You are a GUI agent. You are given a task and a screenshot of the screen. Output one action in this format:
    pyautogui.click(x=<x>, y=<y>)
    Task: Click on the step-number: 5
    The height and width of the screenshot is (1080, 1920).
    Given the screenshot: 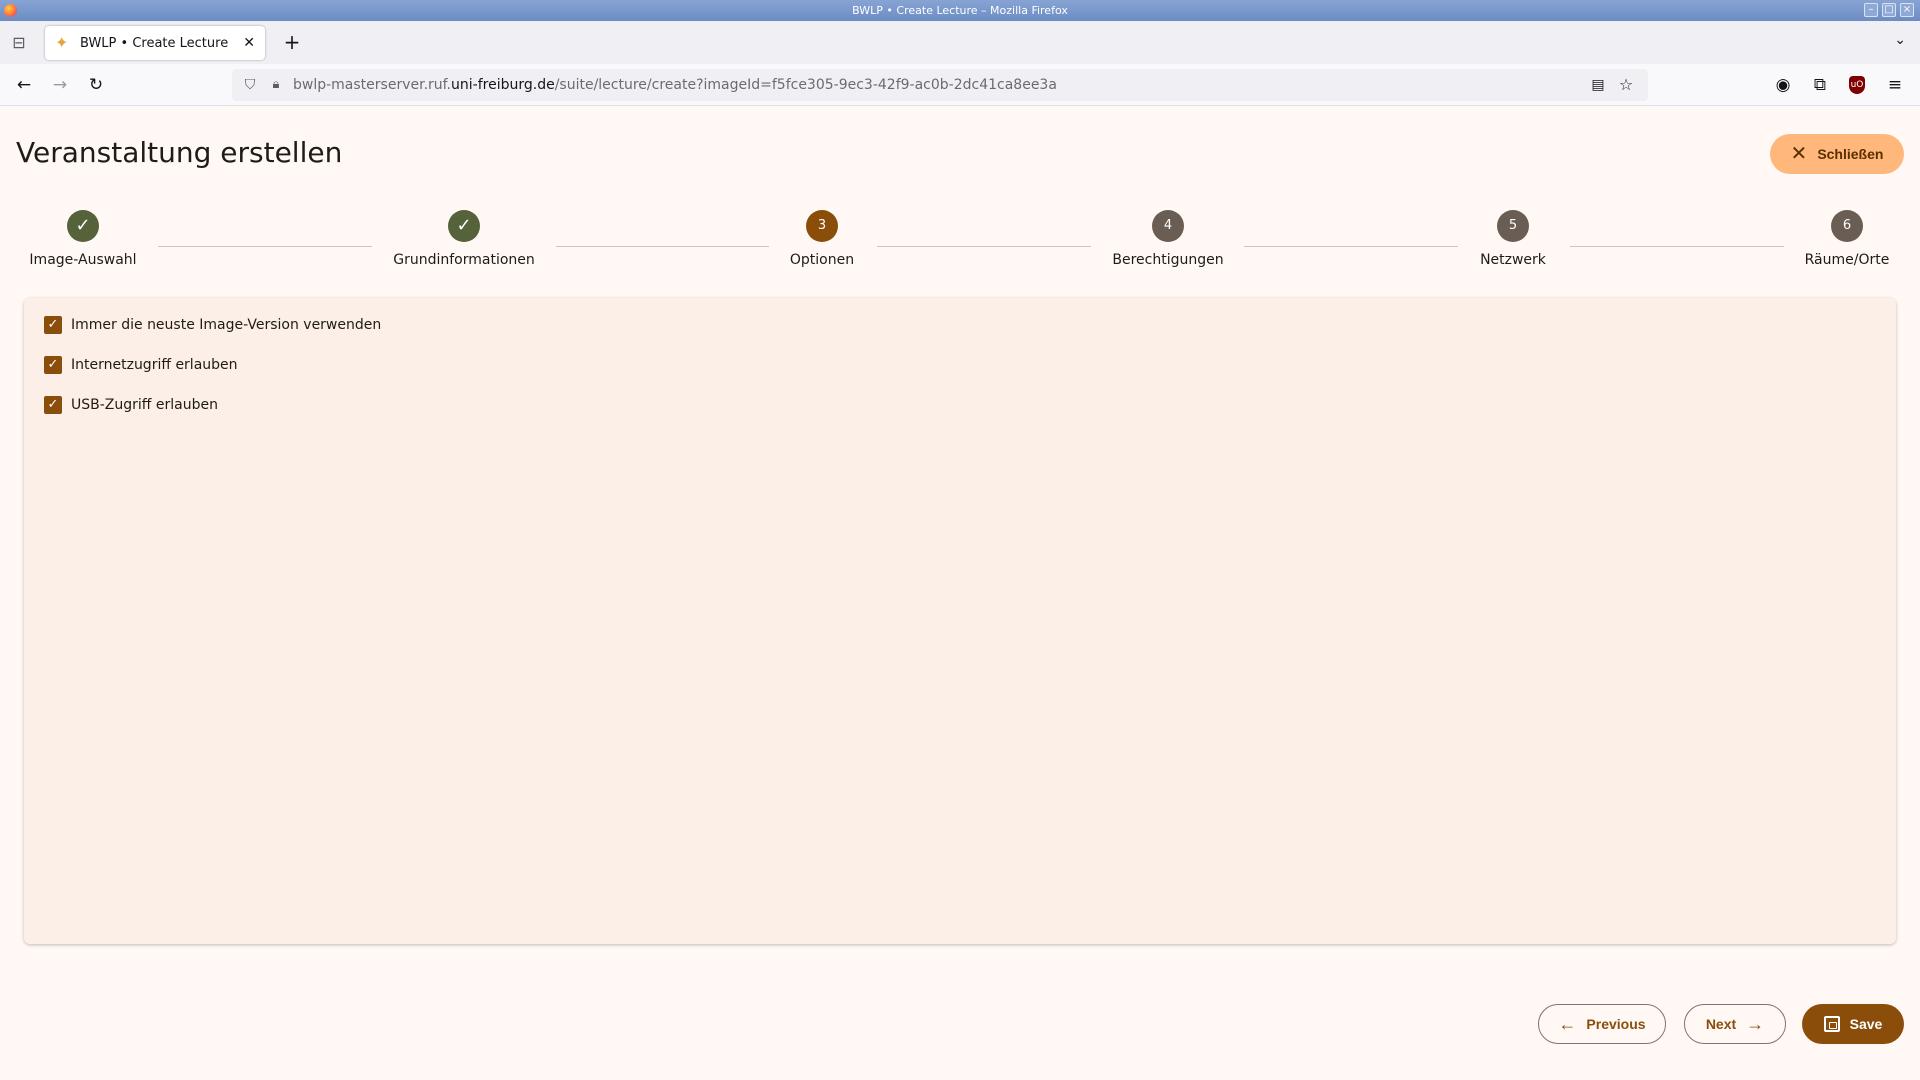 What is the action you would take?
    pyautogui.click(x=1513, y=226)
    